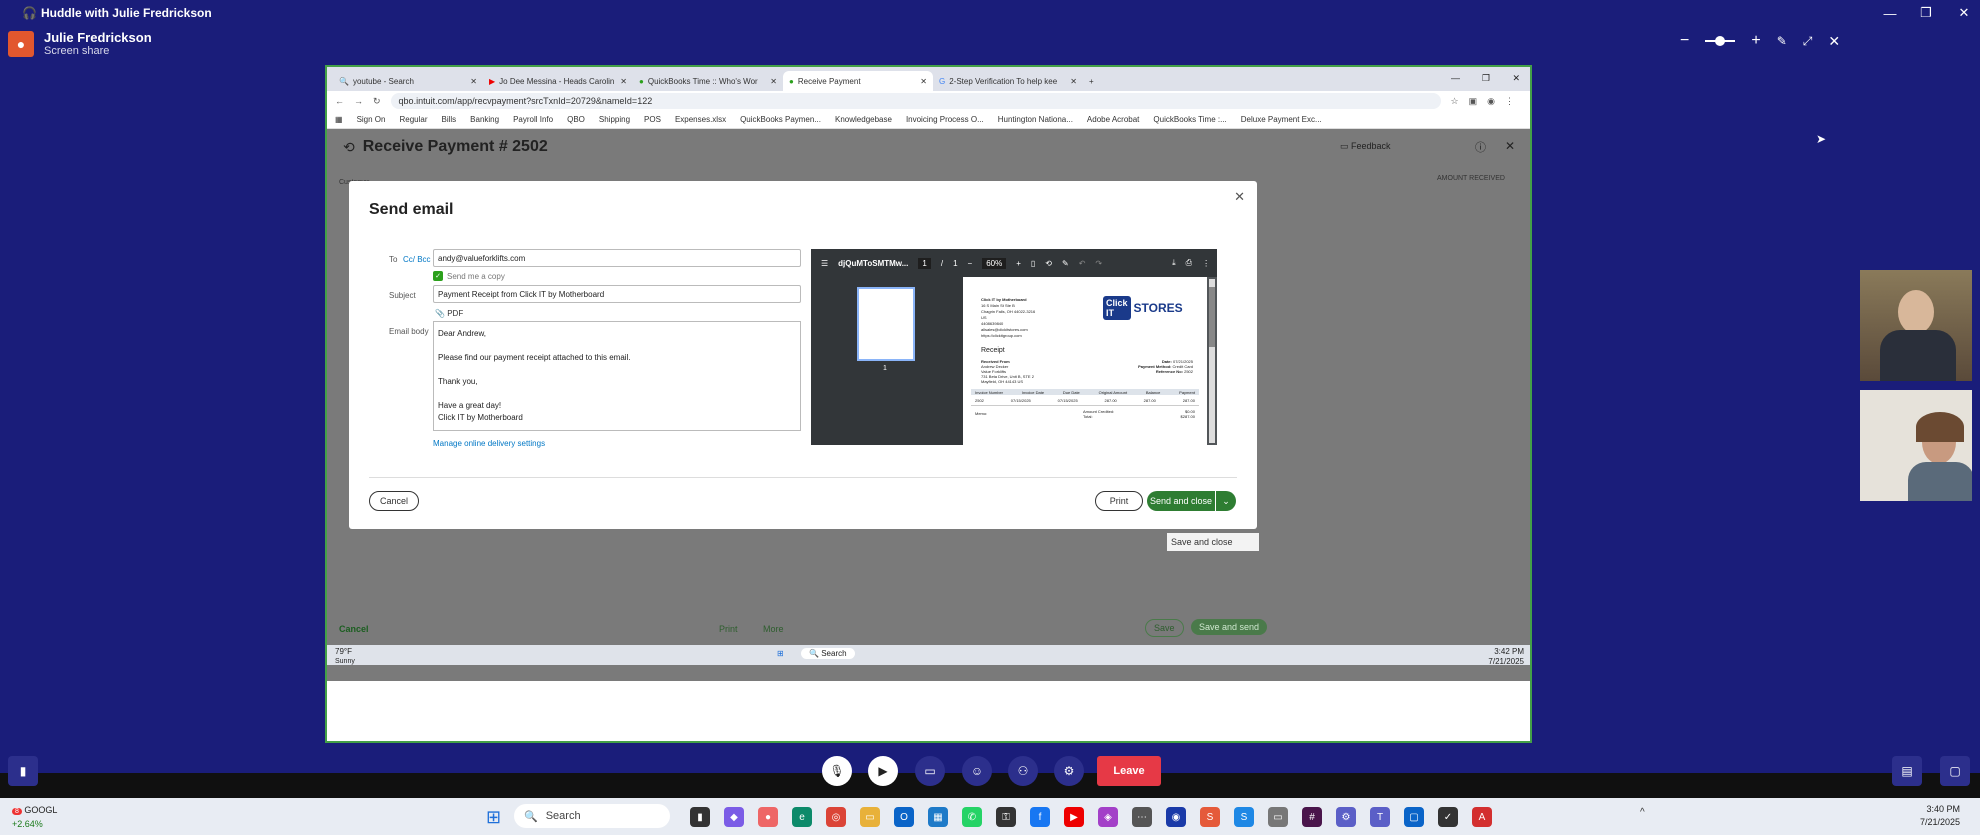 Image resolution: width=1980 pixels, height=835 pixels. Describe the element at coordinates (883, 771) in the screenshot. I see `video-camera-icon: ▶` at that location.